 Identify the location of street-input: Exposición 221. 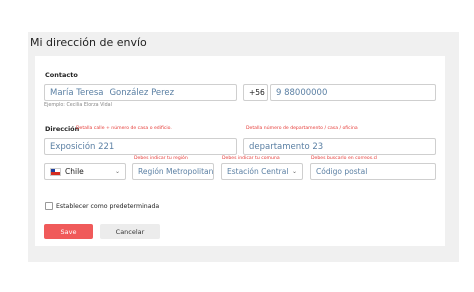
(140, 146).